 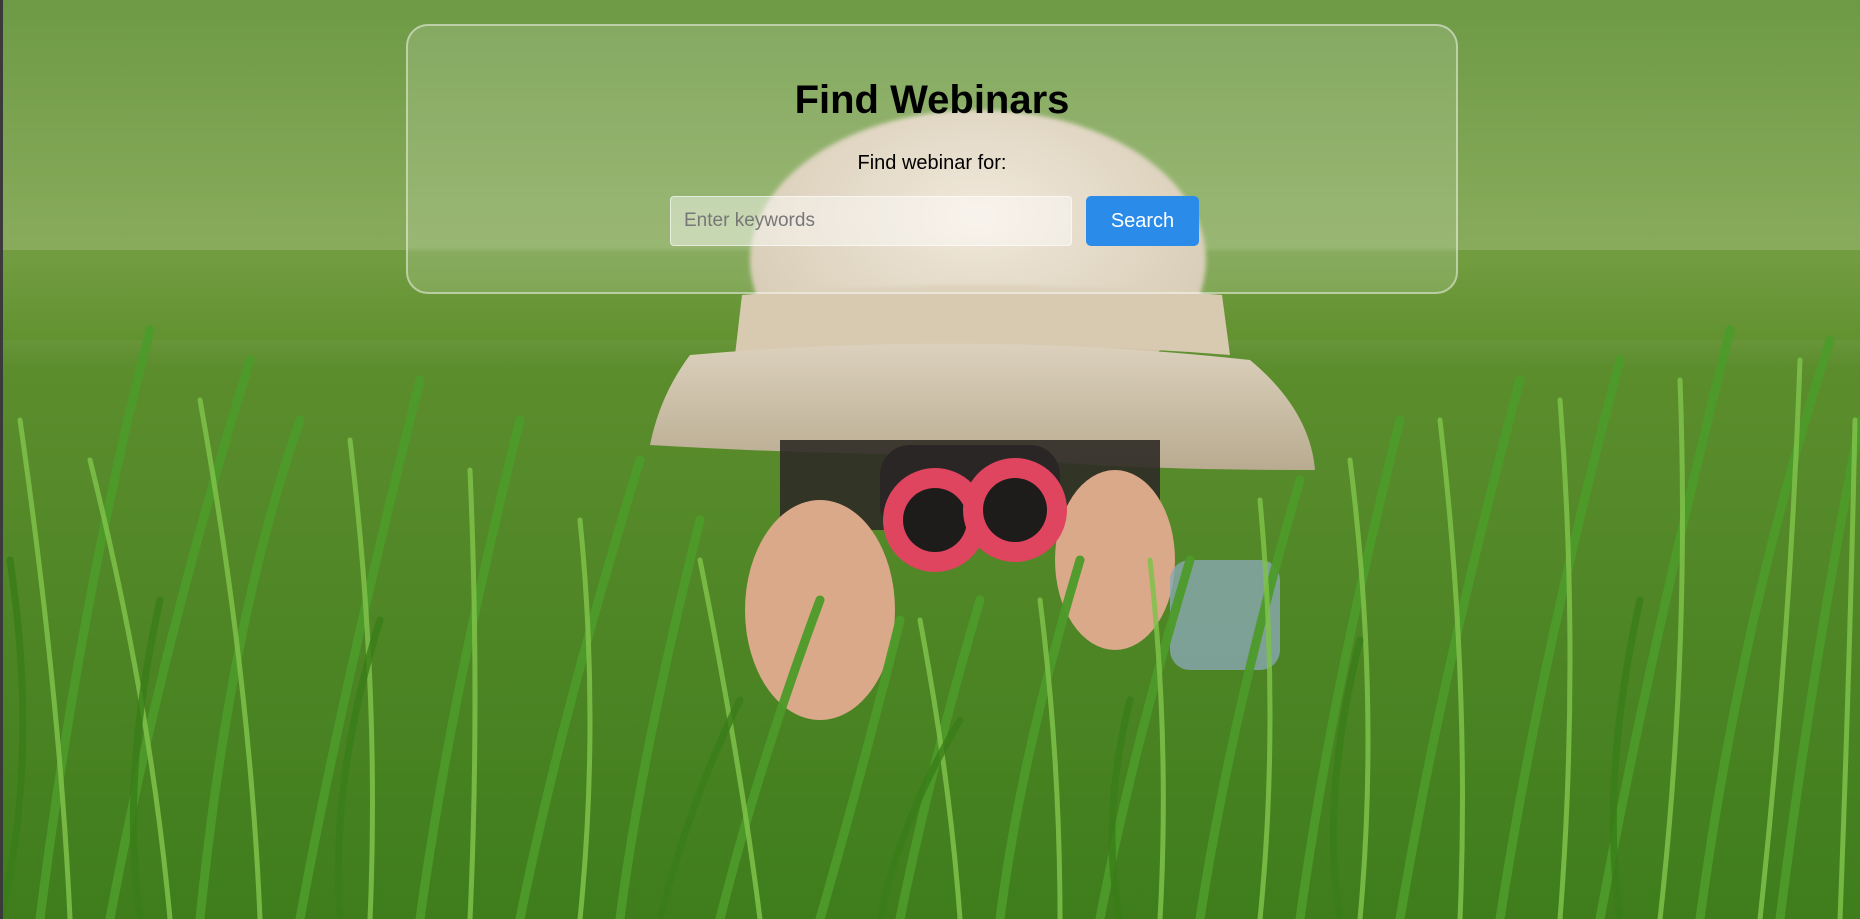 What do you see at coordinates (1, 459) in the screenshot?
I see `window-edge` at bounding box center [1, 459].